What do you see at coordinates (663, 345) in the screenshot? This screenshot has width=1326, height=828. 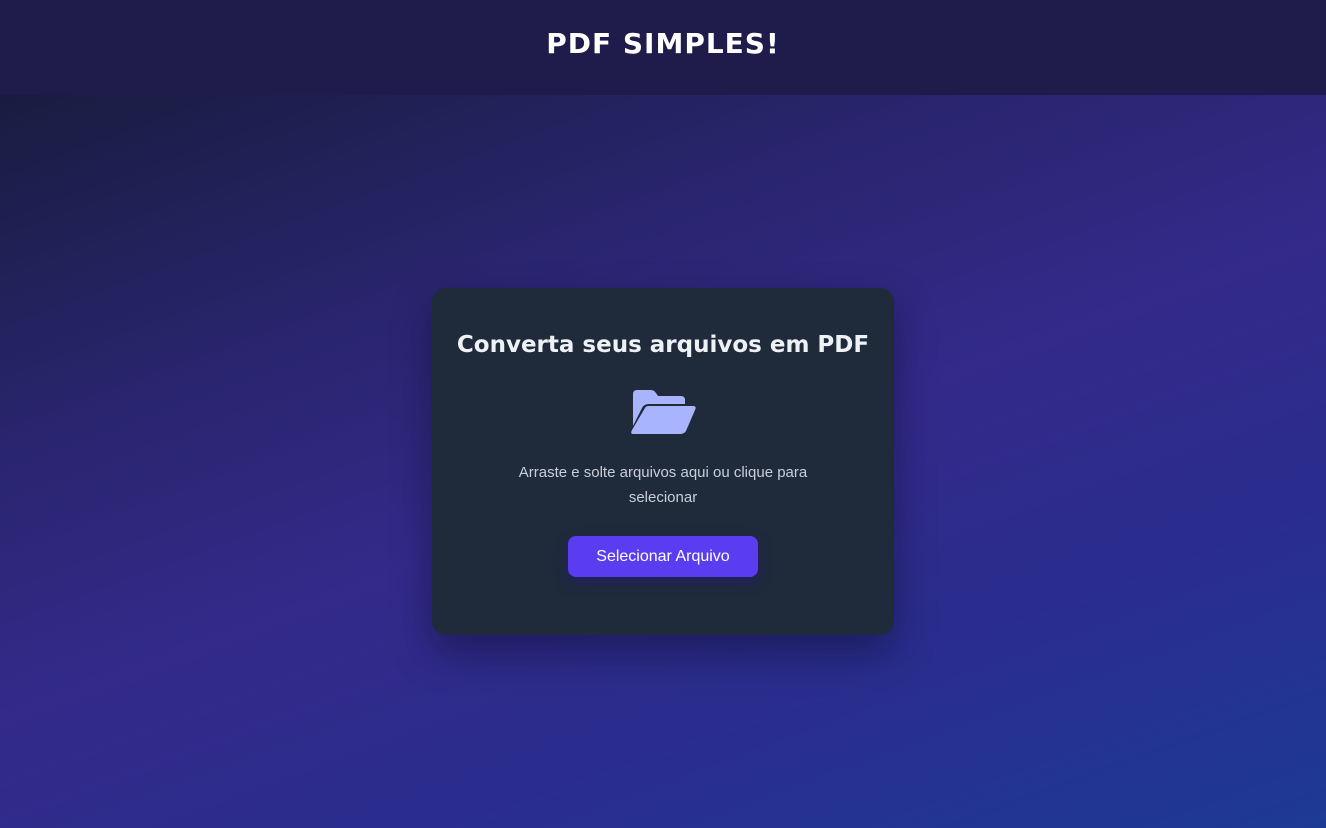 I see `card-title: Converta seus arquivos em PDF` at bounding box center [663, 345].